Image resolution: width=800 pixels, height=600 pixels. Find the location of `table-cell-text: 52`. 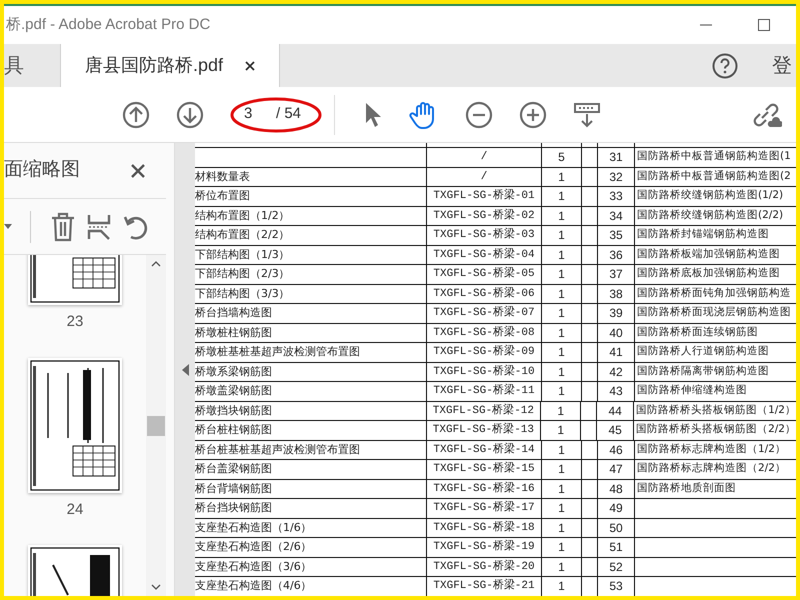

table-cell-text: 52 is located at coordinates (616, 567).